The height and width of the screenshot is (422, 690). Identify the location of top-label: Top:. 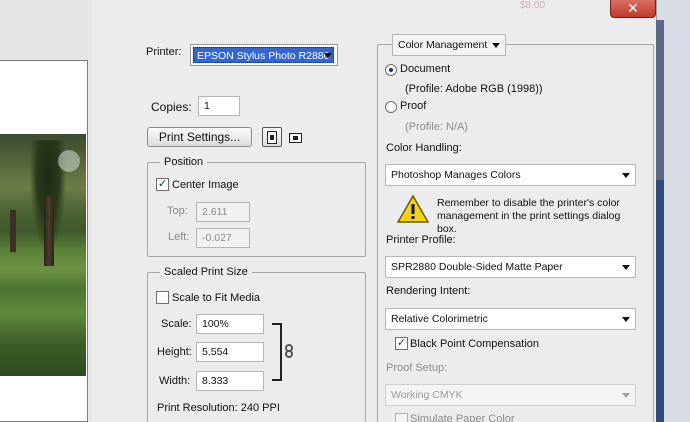
(177, 211).